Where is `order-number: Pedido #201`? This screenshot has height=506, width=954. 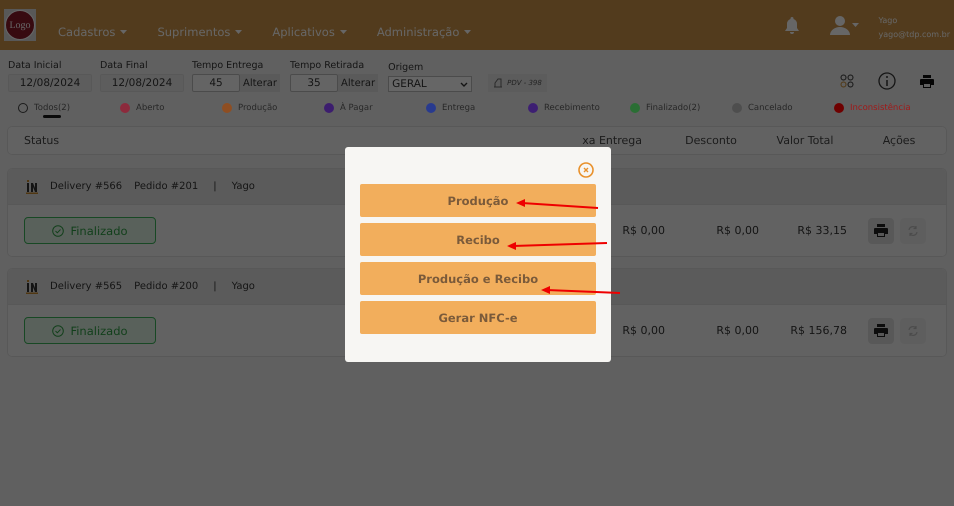
order-number: Pedido #201 is located at coordinates (166, 186).